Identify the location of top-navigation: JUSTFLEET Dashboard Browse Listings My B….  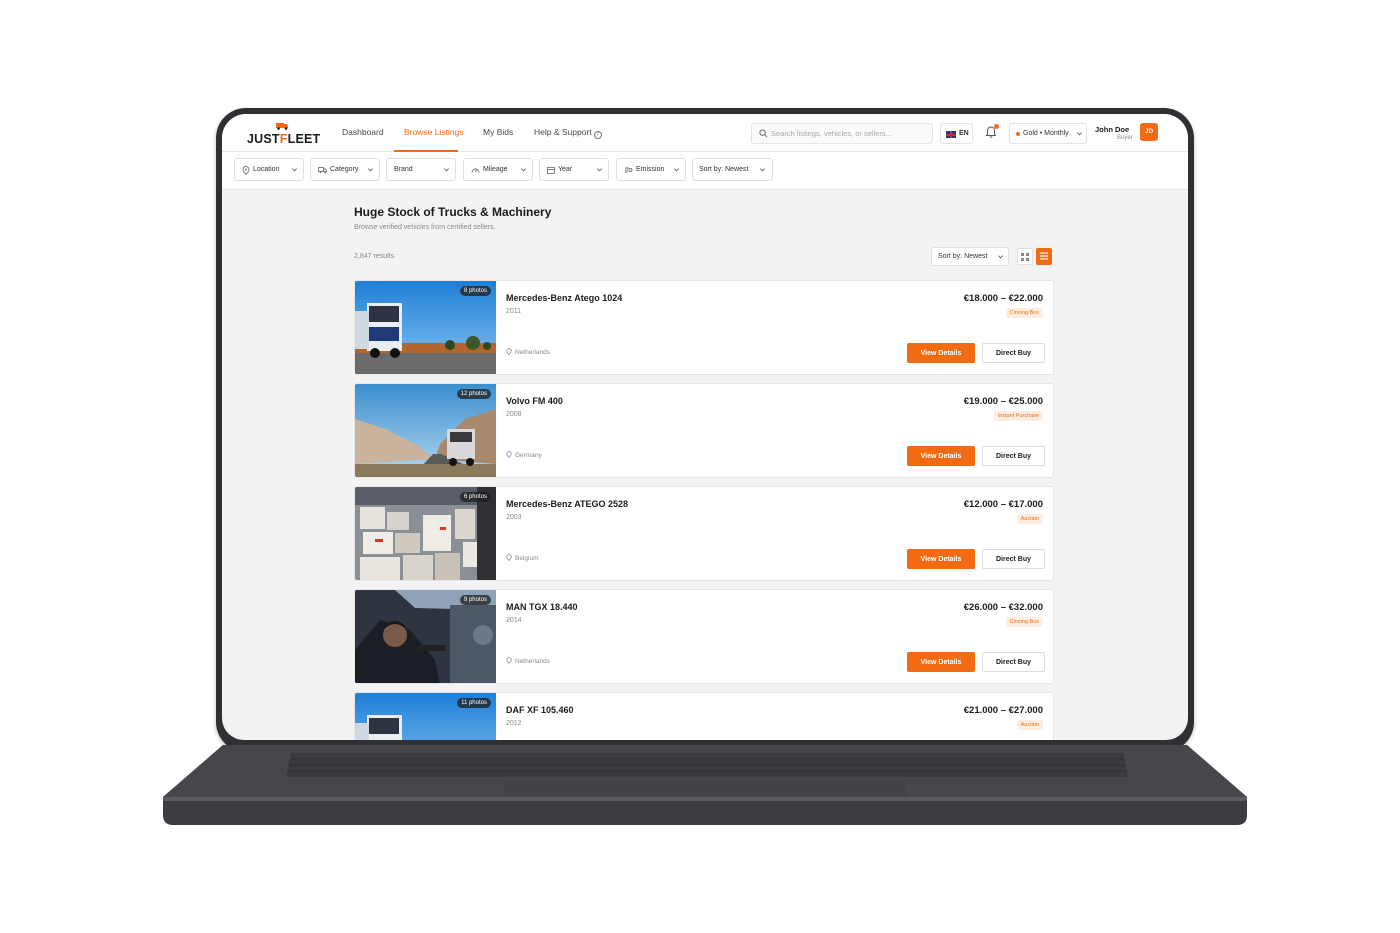
(705, 133).